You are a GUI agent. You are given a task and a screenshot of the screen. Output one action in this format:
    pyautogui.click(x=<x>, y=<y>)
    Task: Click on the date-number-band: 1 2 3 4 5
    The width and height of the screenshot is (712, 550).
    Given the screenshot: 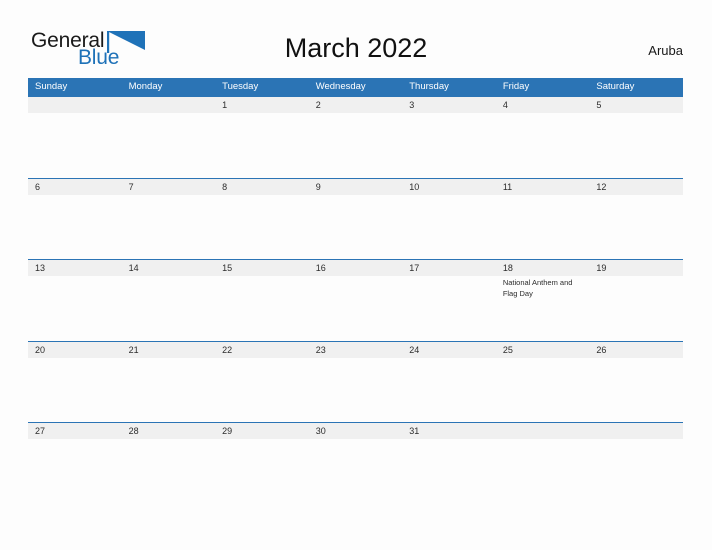 What is the action you would take?
    pyautogui.click(x=355, y=105)
    